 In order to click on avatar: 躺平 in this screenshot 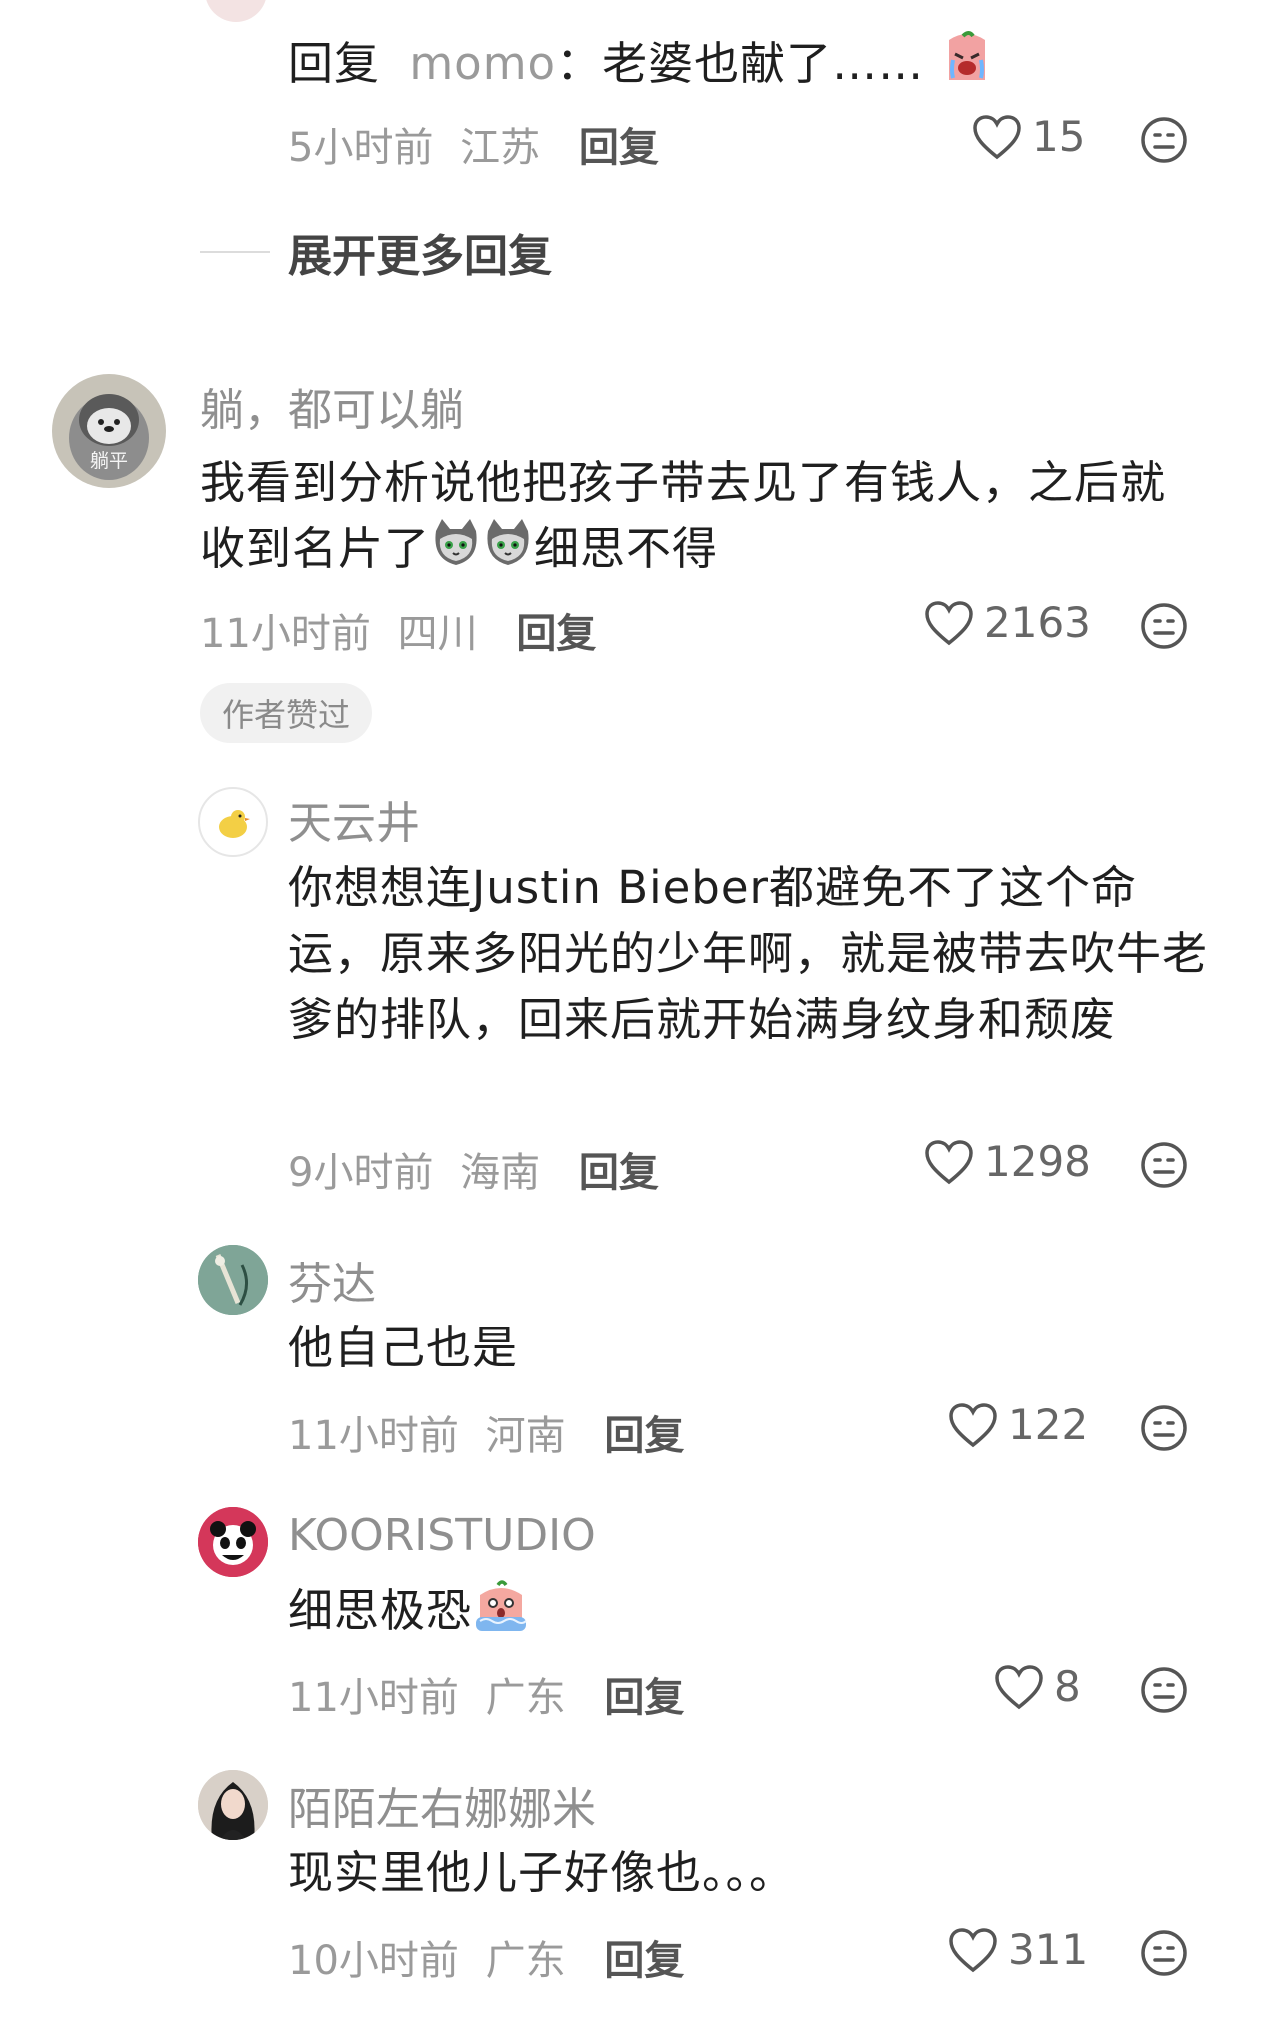, I will do `click(109, 431)`.